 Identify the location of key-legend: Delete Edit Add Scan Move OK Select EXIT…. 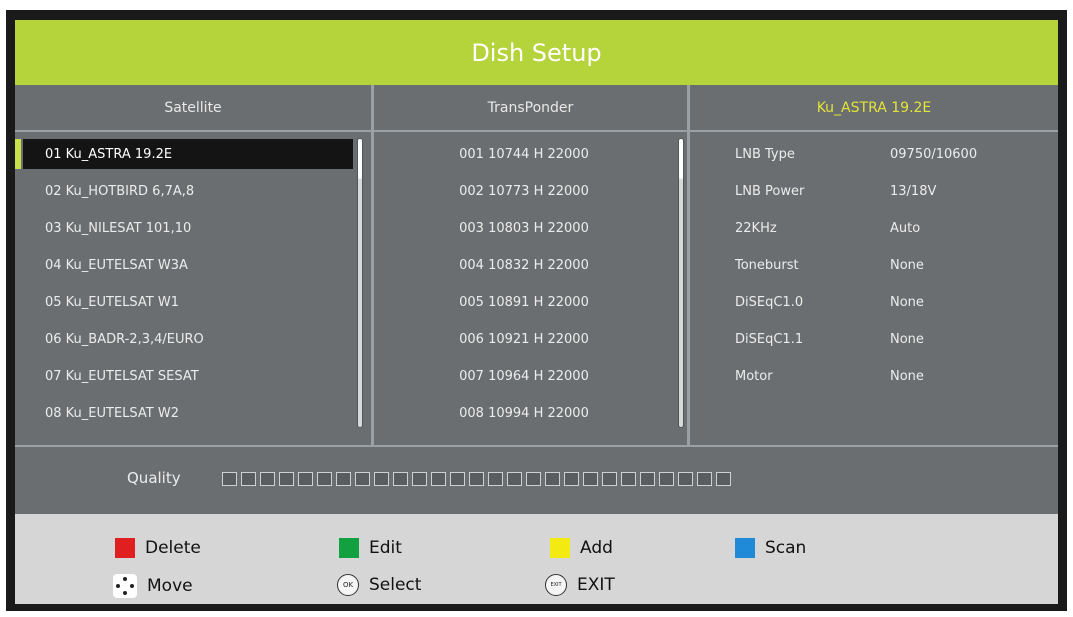
(536, 559).